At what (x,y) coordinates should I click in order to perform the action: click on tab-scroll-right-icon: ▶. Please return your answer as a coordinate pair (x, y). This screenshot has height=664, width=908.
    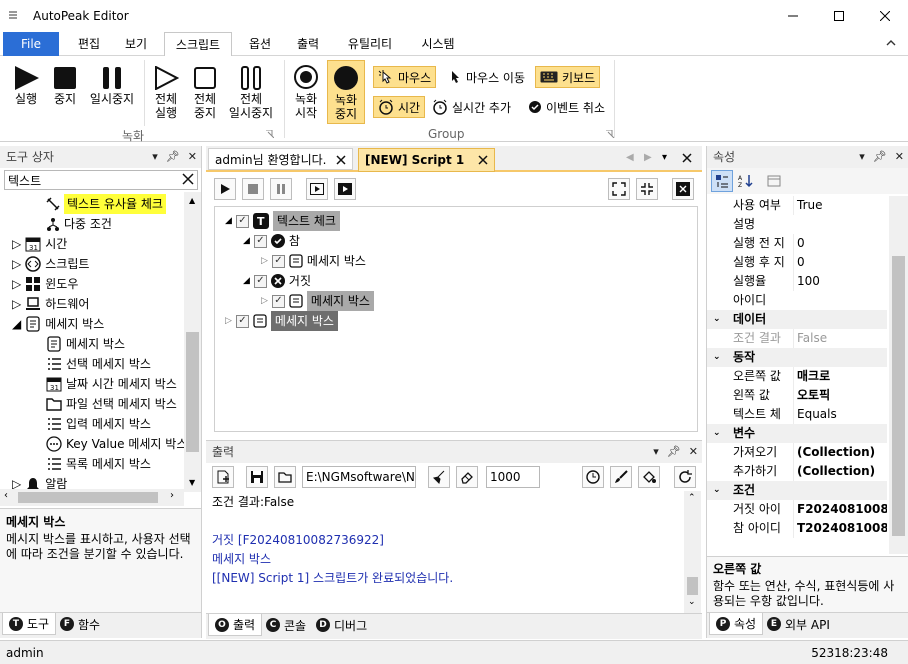
    Looking at the image, I should click on (648, 157).